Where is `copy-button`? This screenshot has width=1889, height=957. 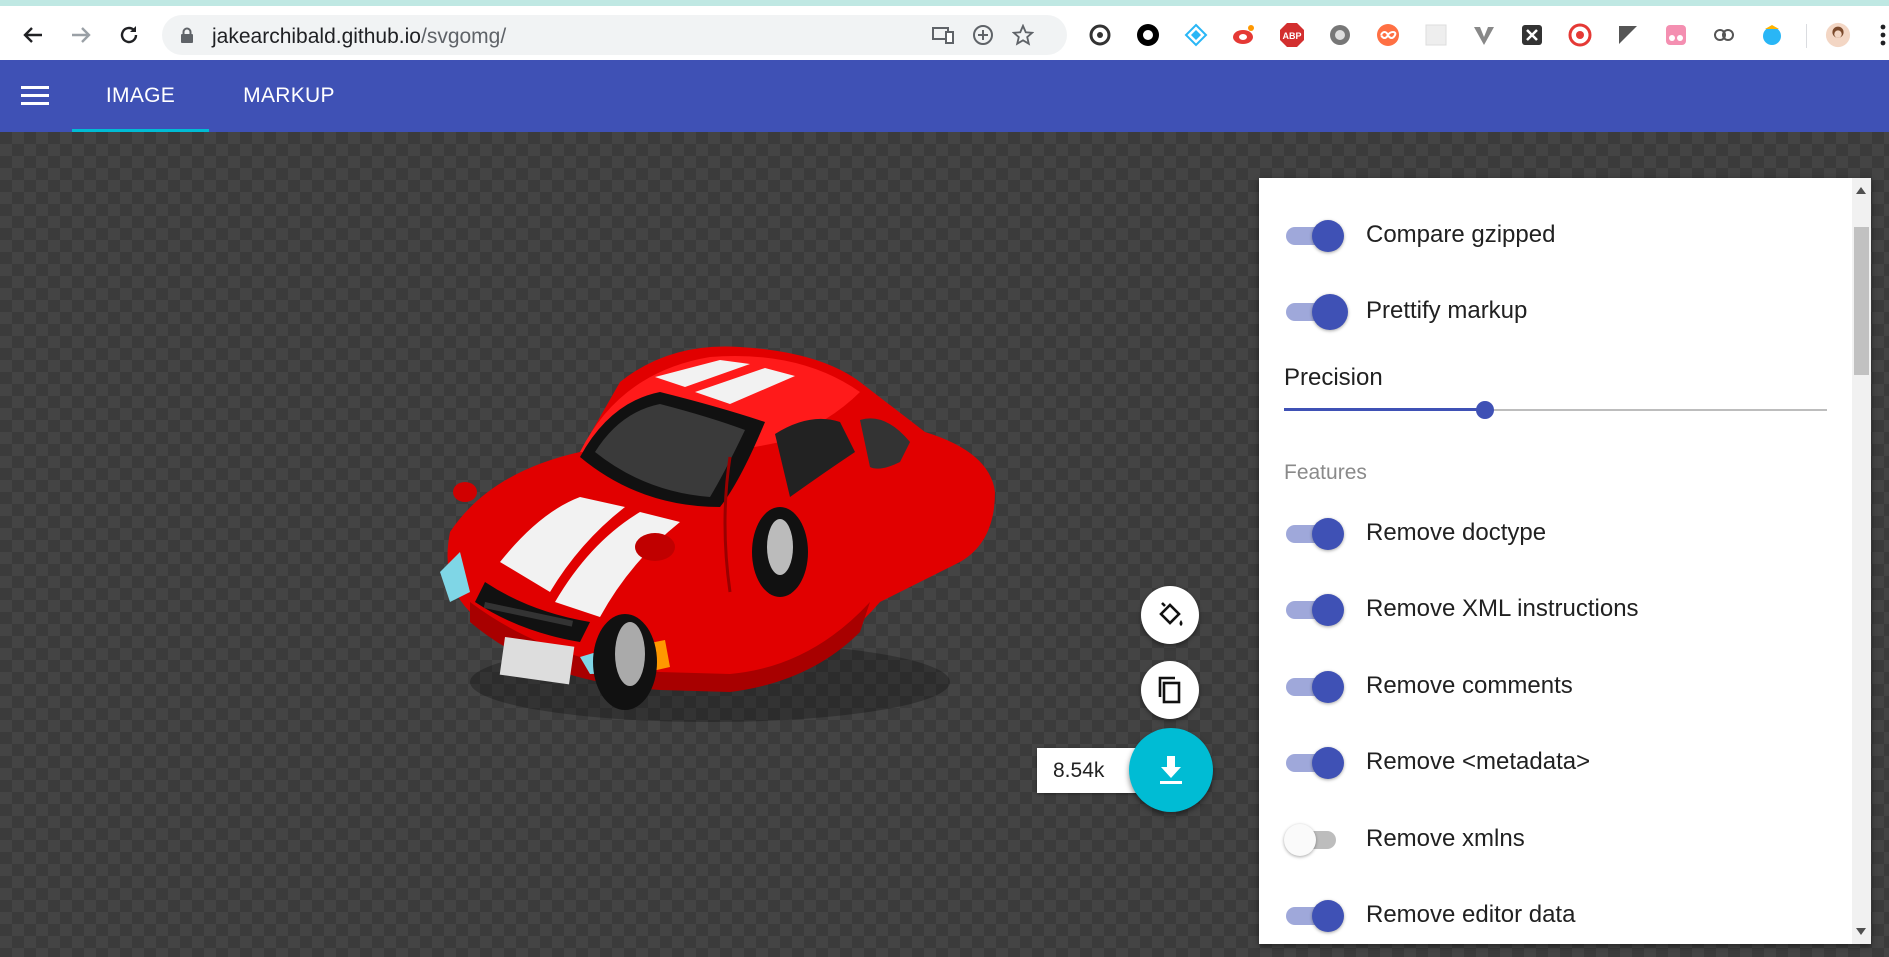
copy-button is located at coordinates (1170, 690).